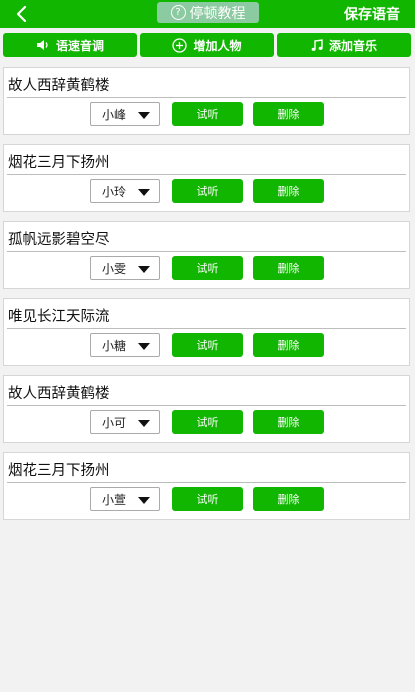  I want to click on toolbar: 语速音调 增加人物 添加音乐, so click(207, 45).